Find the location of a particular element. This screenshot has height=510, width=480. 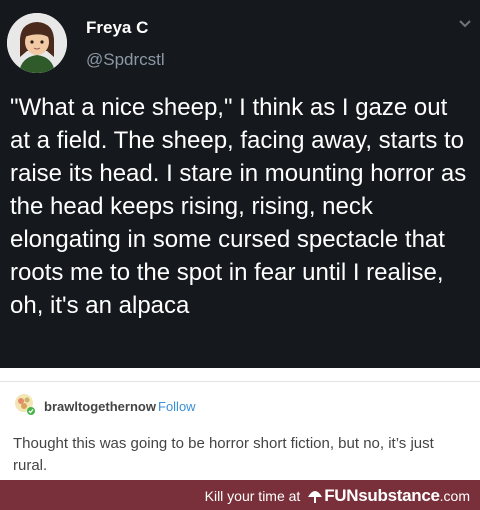

follow-button: Follow is located at coordinates (177, 406).